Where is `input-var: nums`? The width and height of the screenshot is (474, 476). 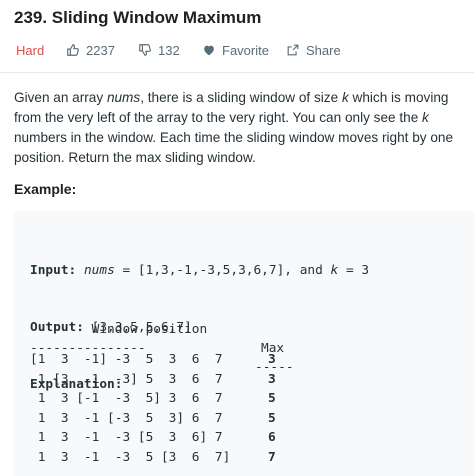
input-var: nums is located at coordinates (99, 270).